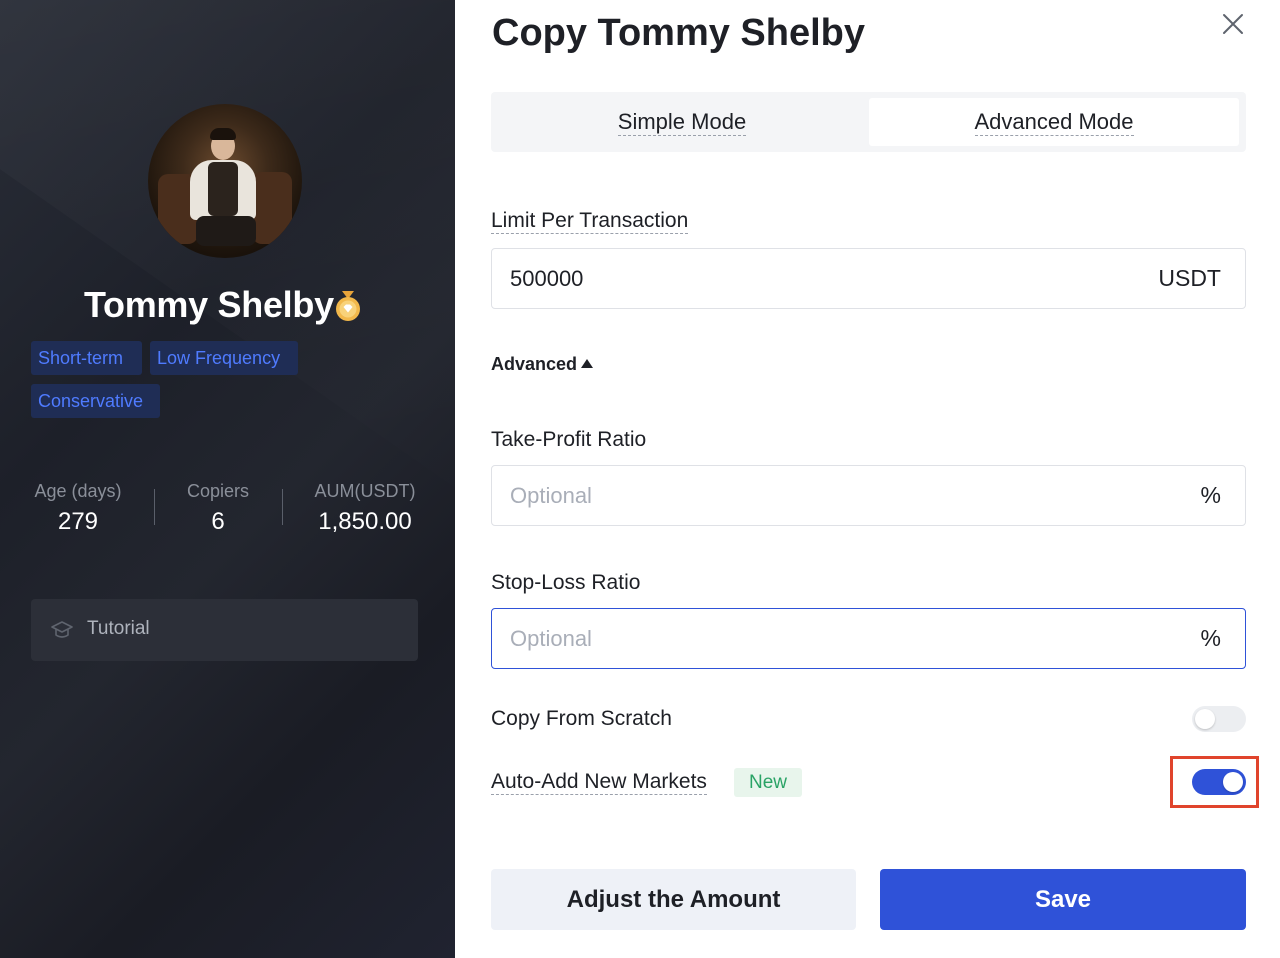  I want to click on trader-avatar, so click(225, 181).